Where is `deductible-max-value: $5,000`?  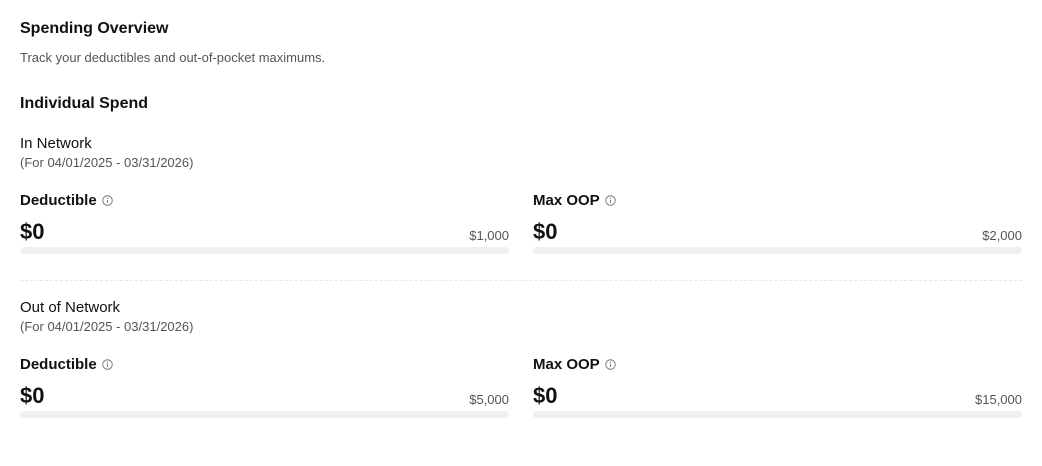 deductible-max-value: $5,000 is located at coordinates (489, 399).